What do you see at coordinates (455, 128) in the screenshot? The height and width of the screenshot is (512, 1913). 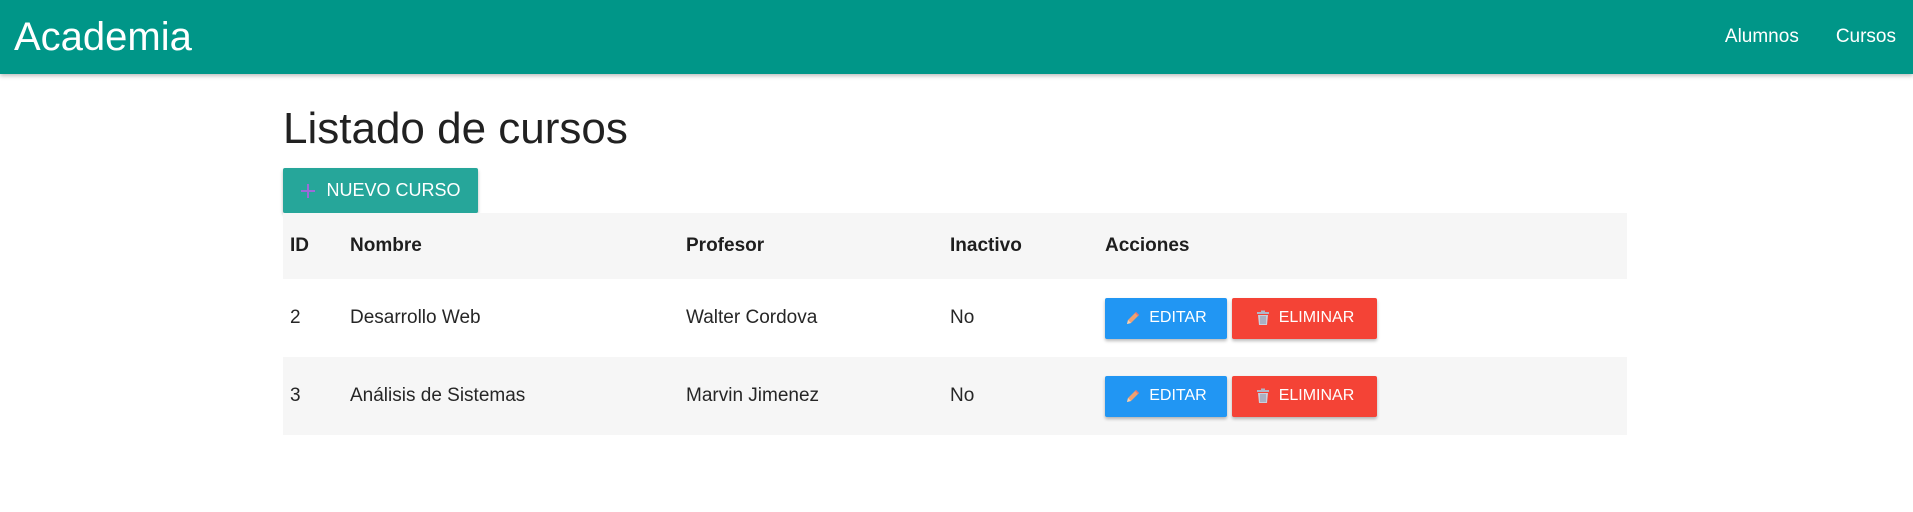 I see `page-title: Listado de cursos` at bounding box center [455, 128].